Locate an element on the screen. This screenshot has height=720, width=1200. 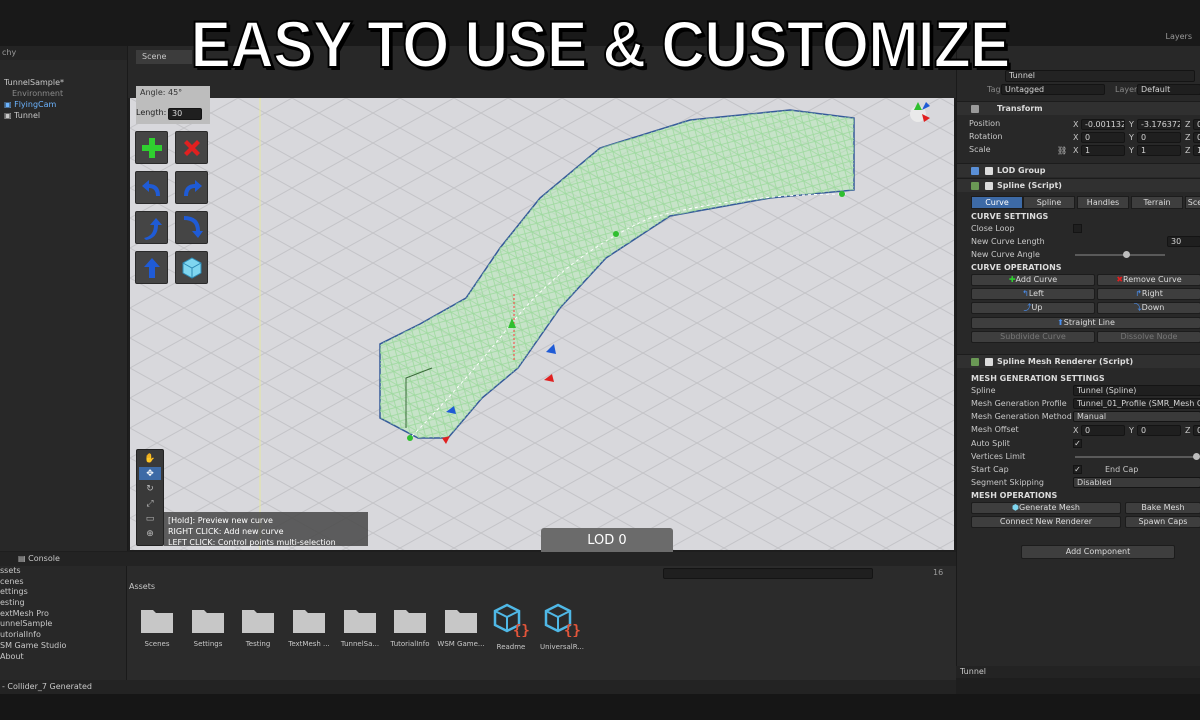
auto-split-checkbox: ✓ is located at coordinates (1077, 443).